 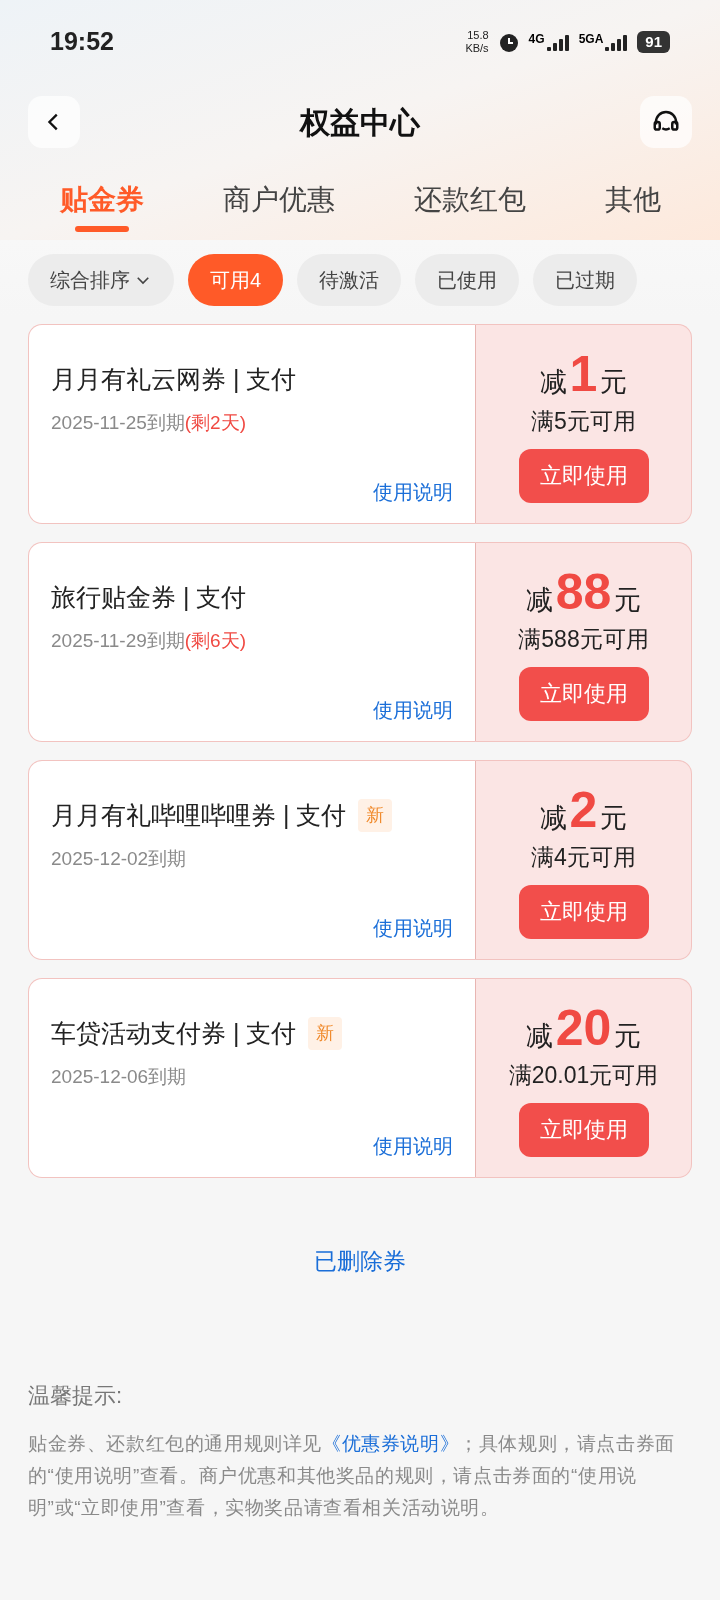 I want to click on network-speed-unit: KB/s, so click(x=477, y=48).